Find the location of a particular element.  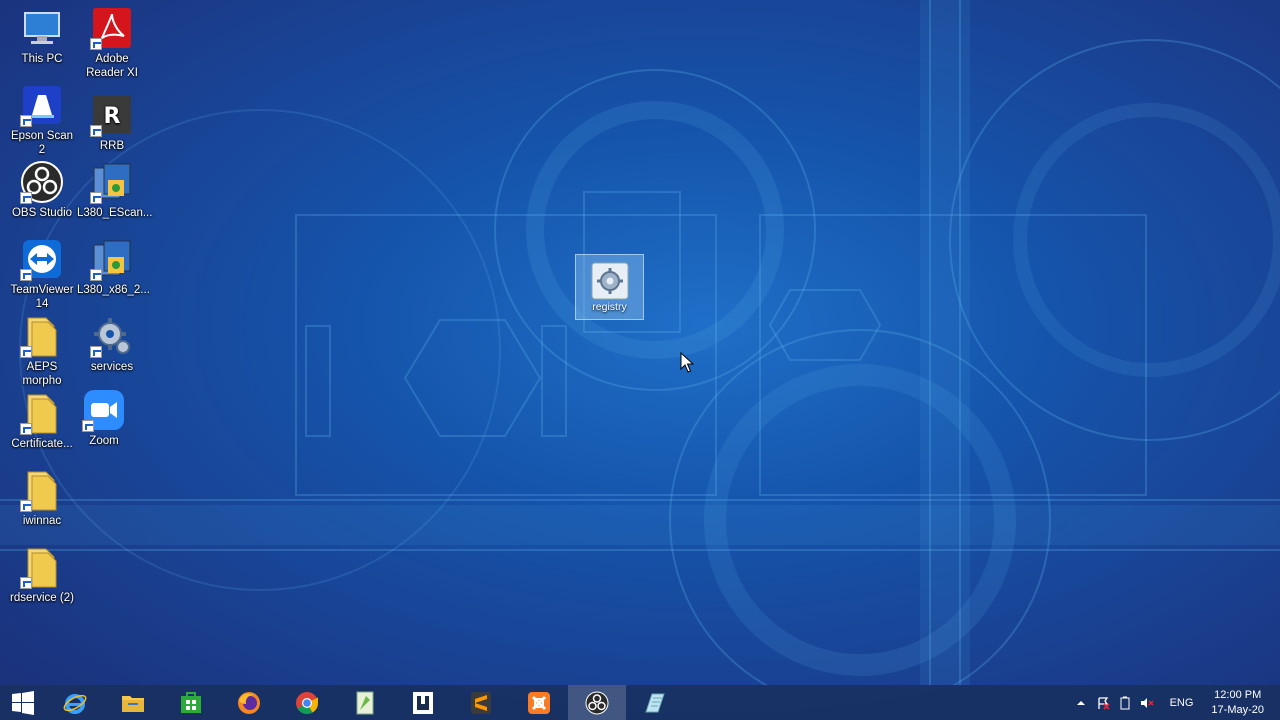

file-explorer-icon is located at coordinates (133, 703).